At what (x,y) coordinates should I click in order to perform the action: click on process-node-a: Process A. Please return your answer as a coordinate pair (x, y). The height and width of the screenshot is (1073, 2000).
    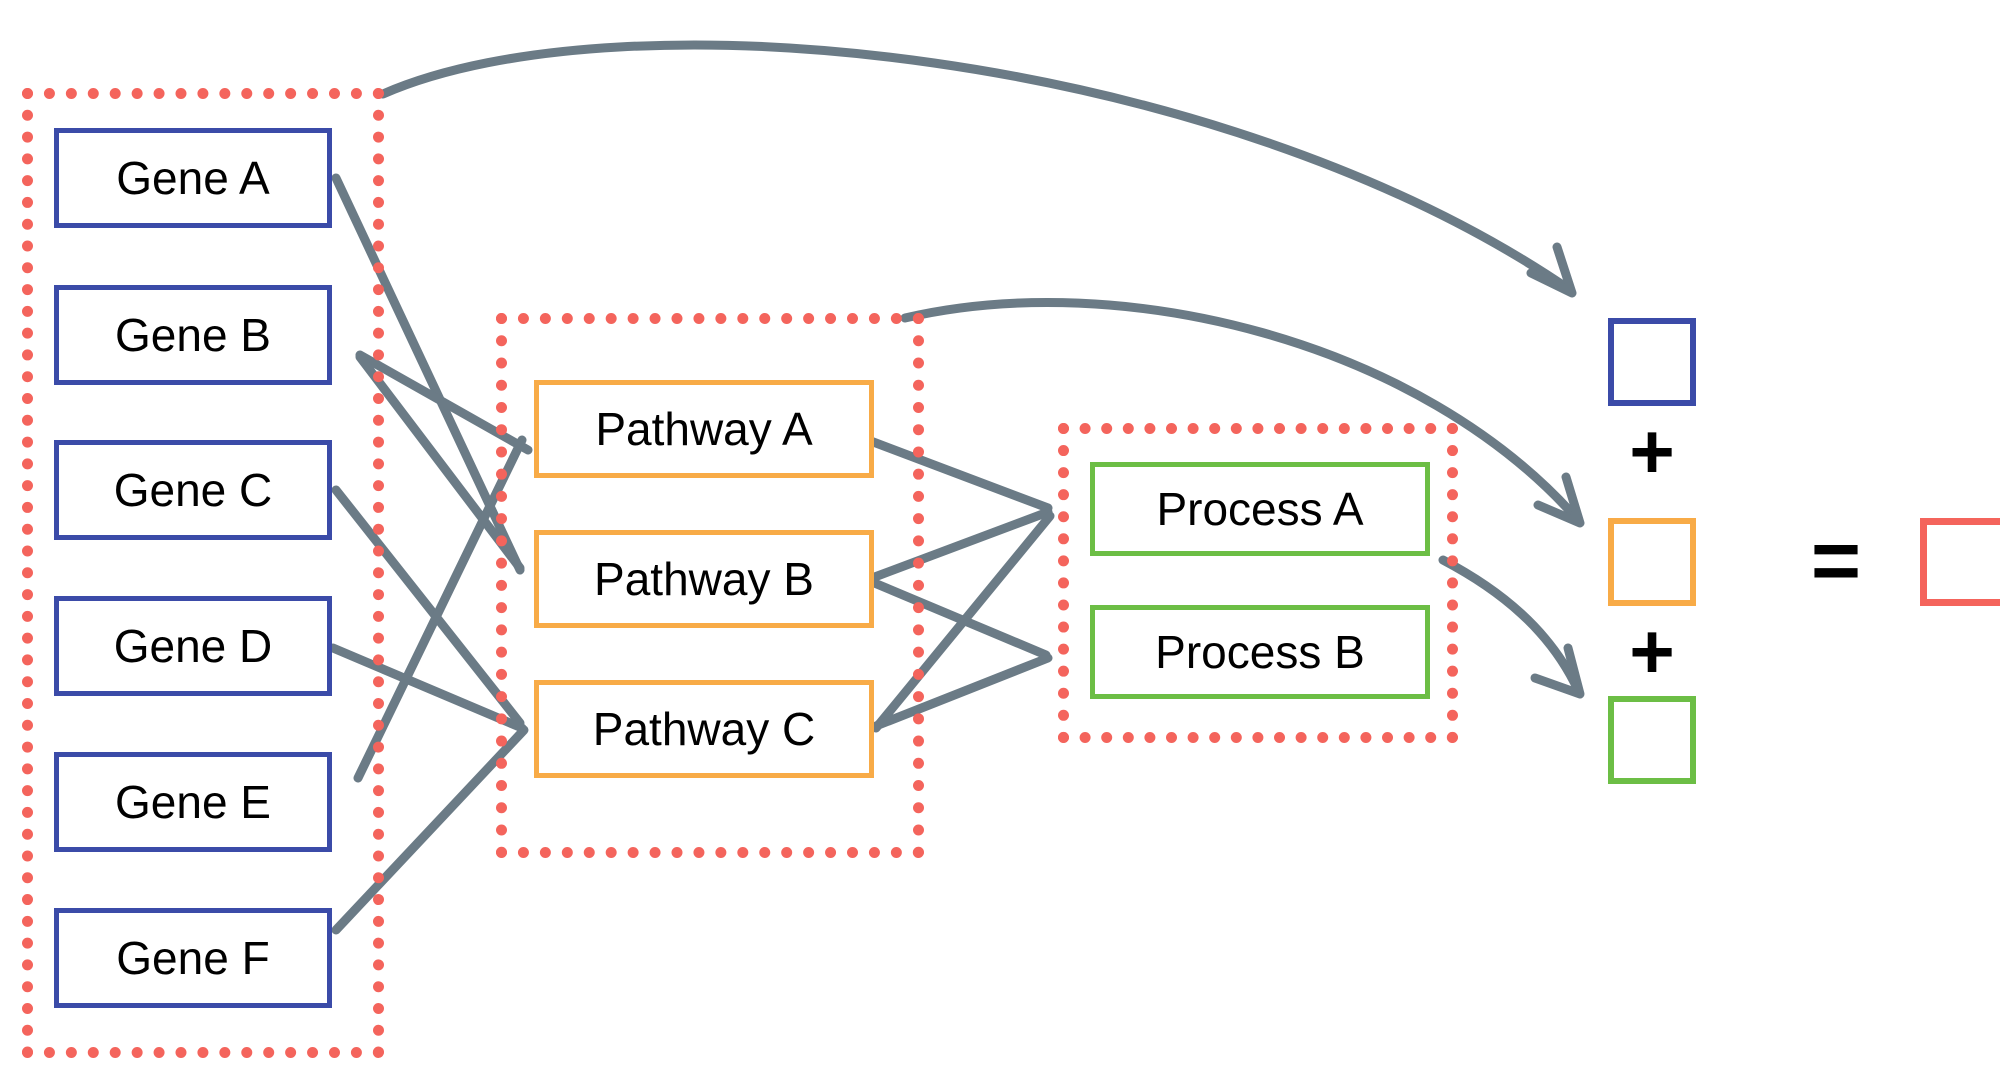
    Looking at the image, I should click on (1260, 509).